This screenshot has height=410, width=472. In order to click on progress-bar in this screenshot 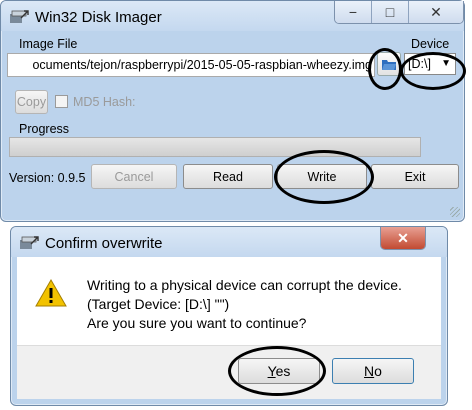, I will do `click(215, 147)`.